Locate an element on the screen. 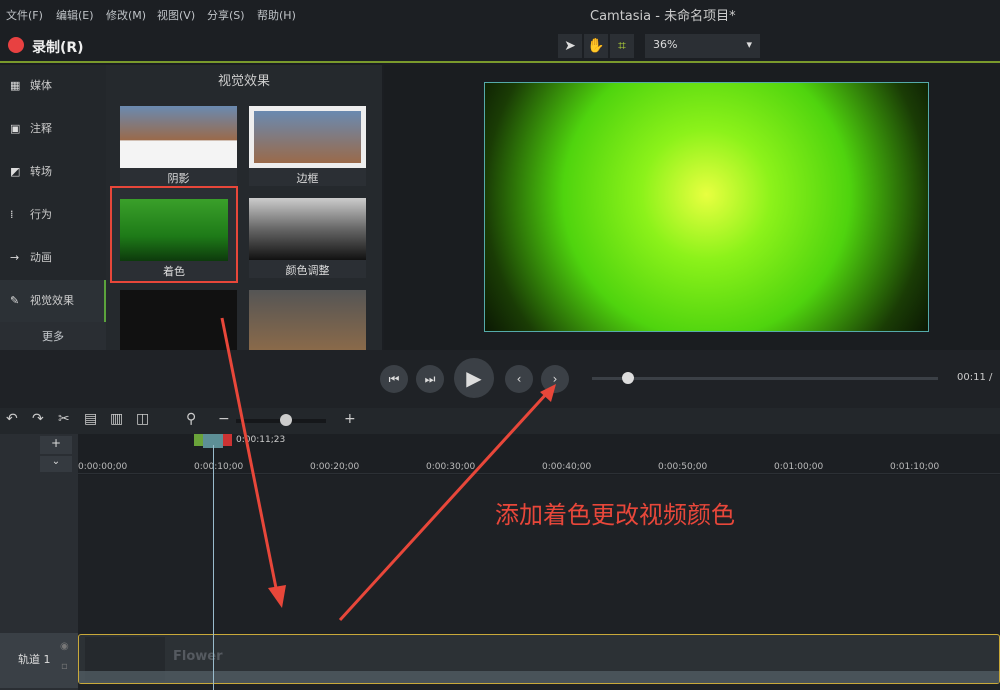  annotation-arrows is located at coordinates (388, 469).